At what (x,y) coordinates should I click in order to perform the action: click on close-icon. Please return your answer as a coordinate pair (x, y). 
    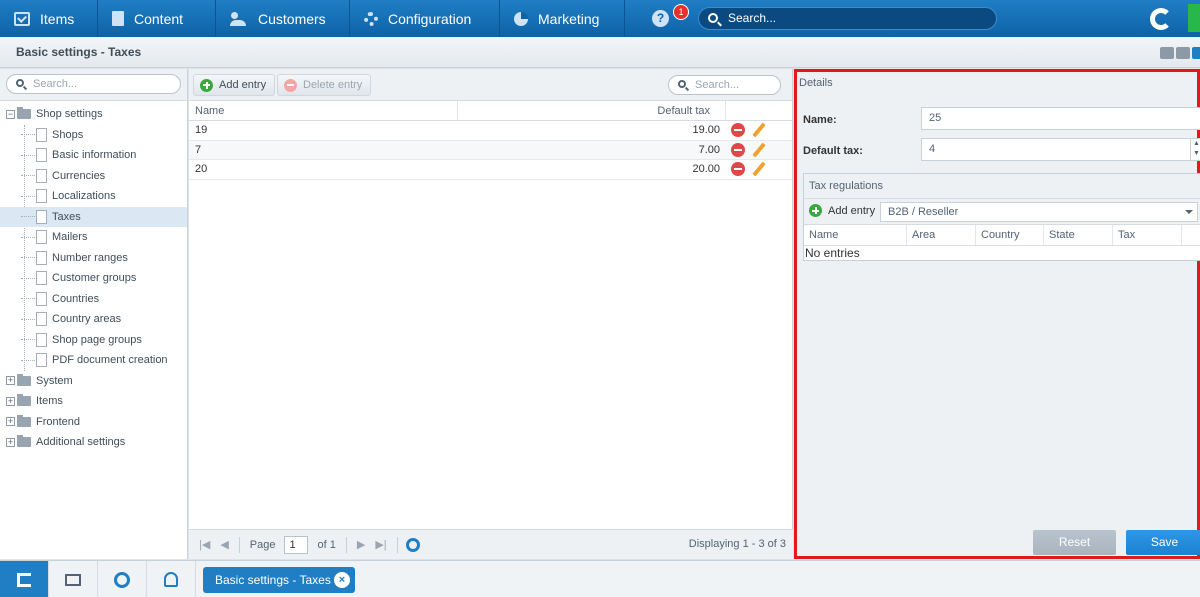
    Looking at the image, I should click on (1196, 53).